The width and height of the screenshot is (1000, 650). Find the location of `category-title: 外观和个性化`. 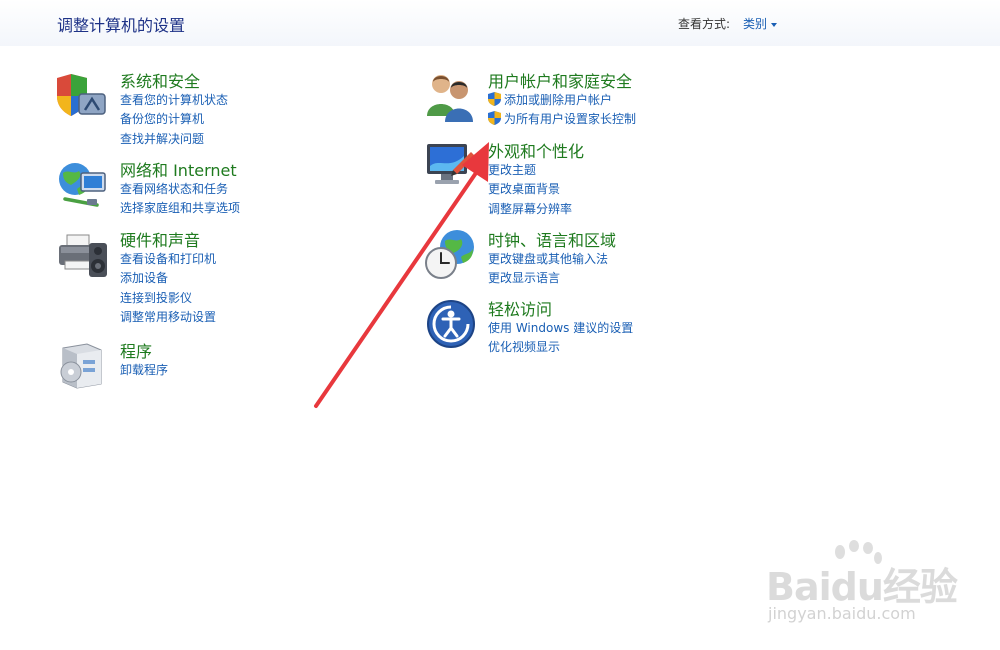

category-title: 外观和个性化 is located at coordinates (536, 150).